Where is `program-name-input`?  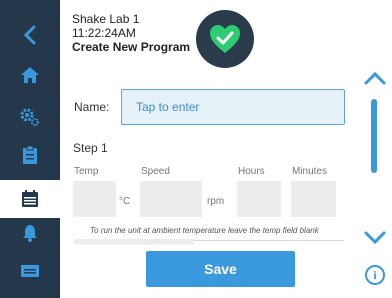 program-name-input is located at coordinates (233, 107).